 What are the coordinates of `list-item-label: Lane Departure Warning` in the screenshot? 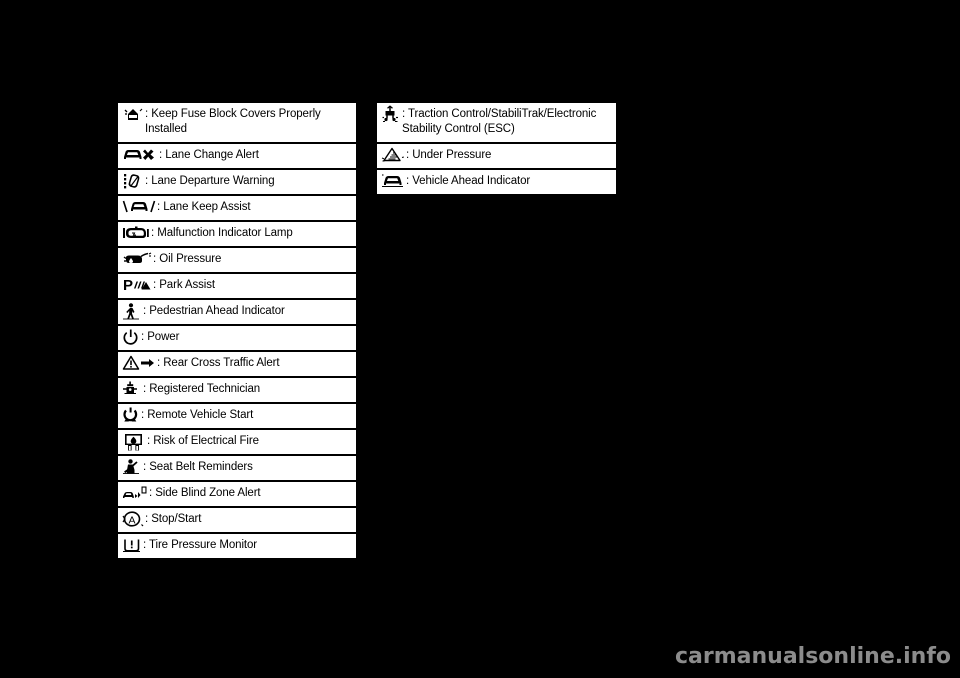 It's located at (213, 181).